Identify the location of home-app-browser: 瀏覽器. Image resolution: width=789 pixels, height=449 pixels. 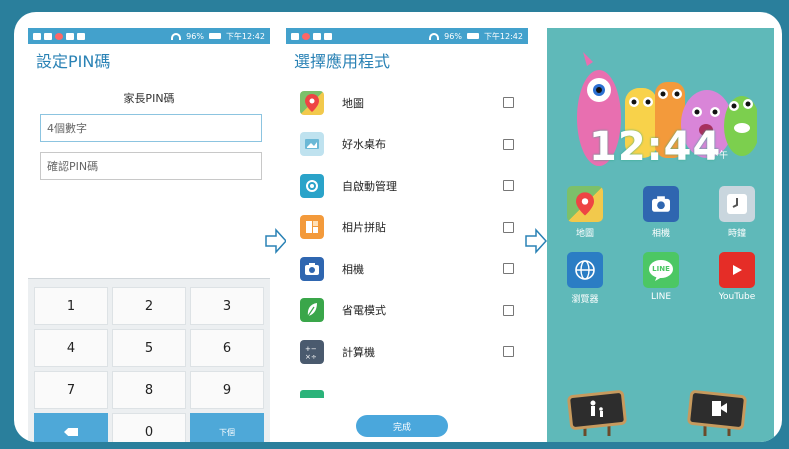
(585, 278).